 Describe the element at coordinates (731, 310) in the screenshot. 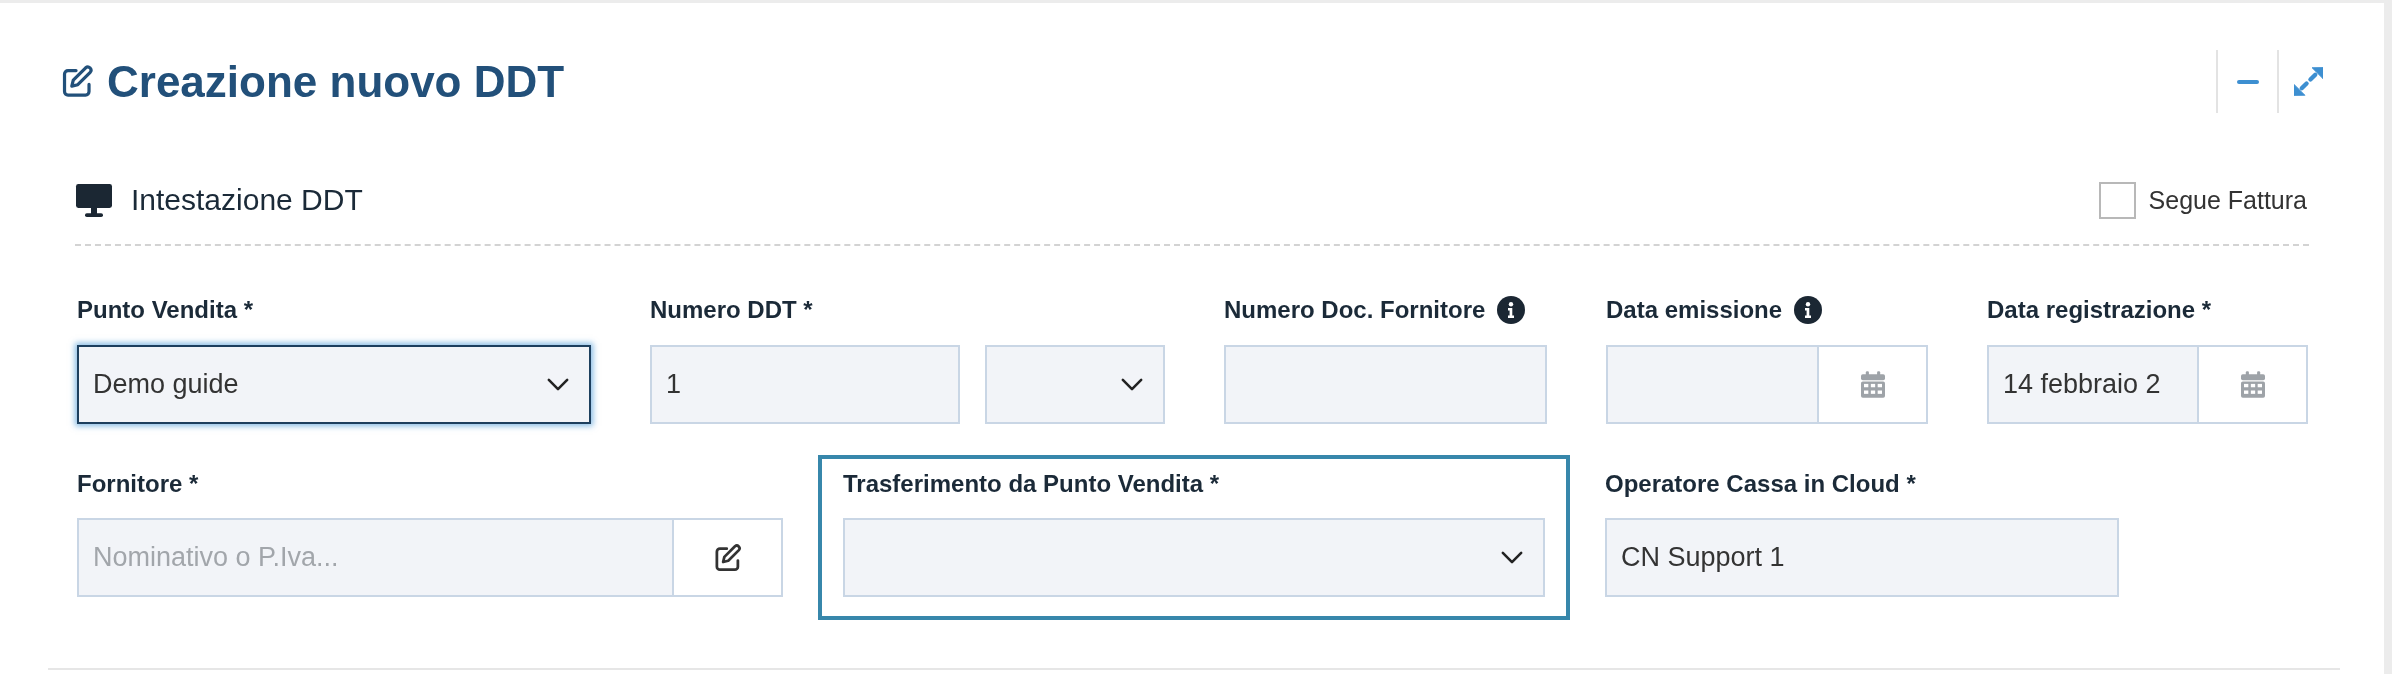

I see `field-label: Numero DDT *` at that location.